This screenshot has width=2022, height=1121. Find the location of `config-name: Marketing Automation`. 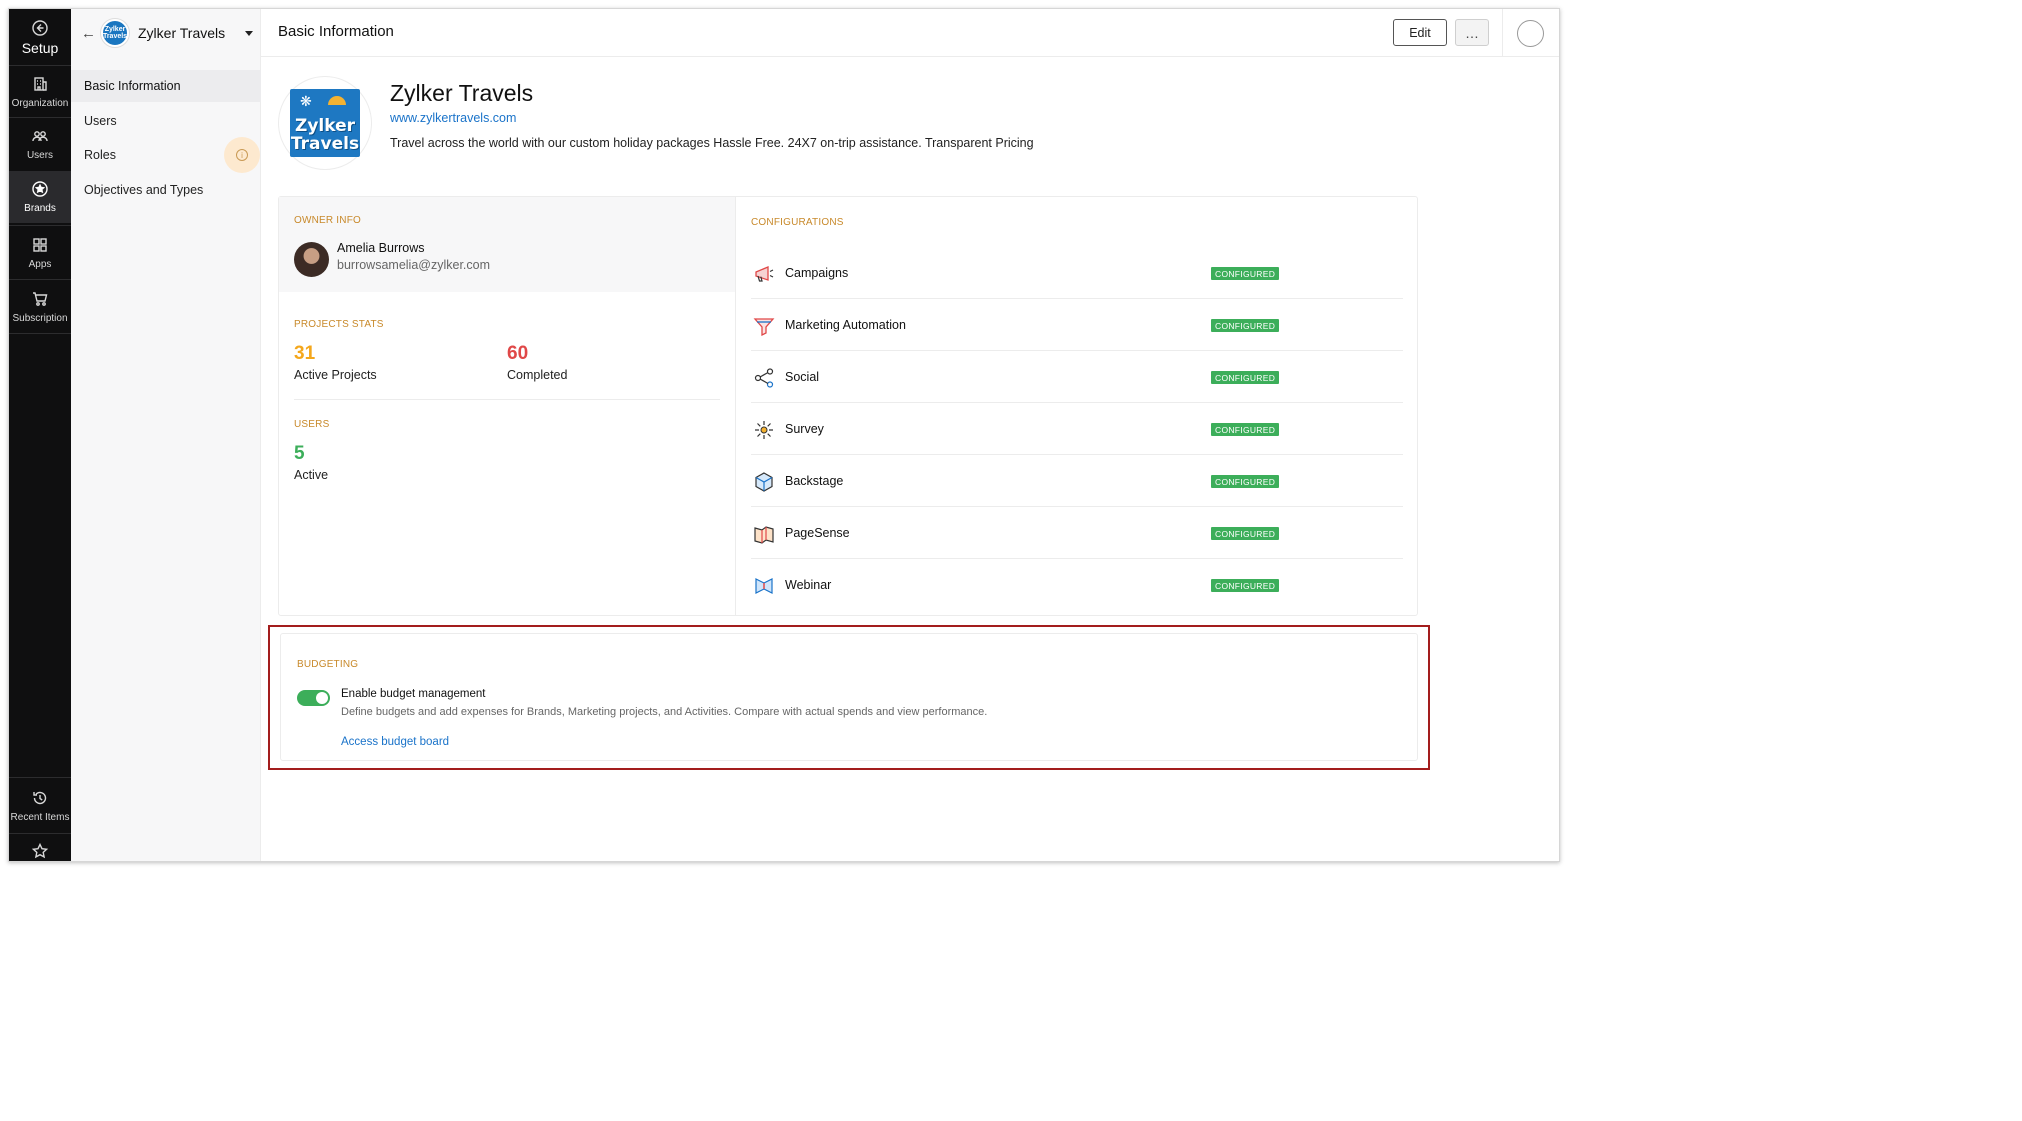

config-name: Marketing Automation is located at coordinates (845, 325).